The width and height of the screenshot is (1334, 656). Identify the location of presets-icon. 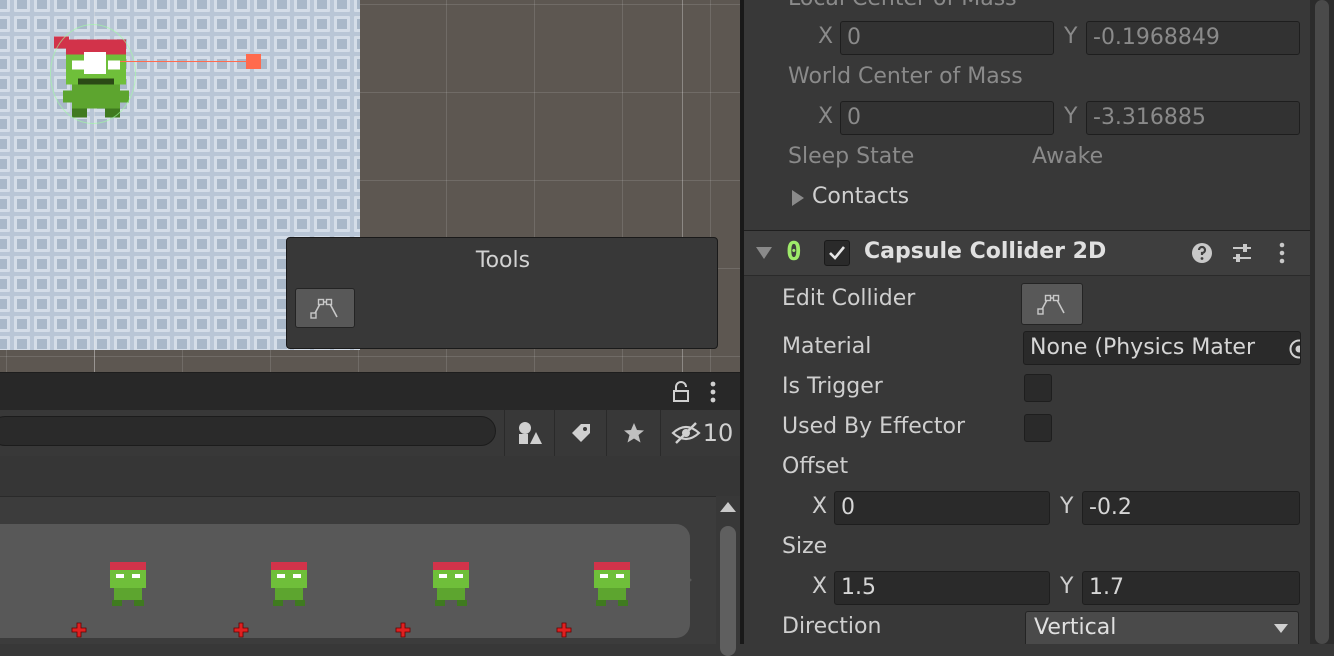
(1242, 253).